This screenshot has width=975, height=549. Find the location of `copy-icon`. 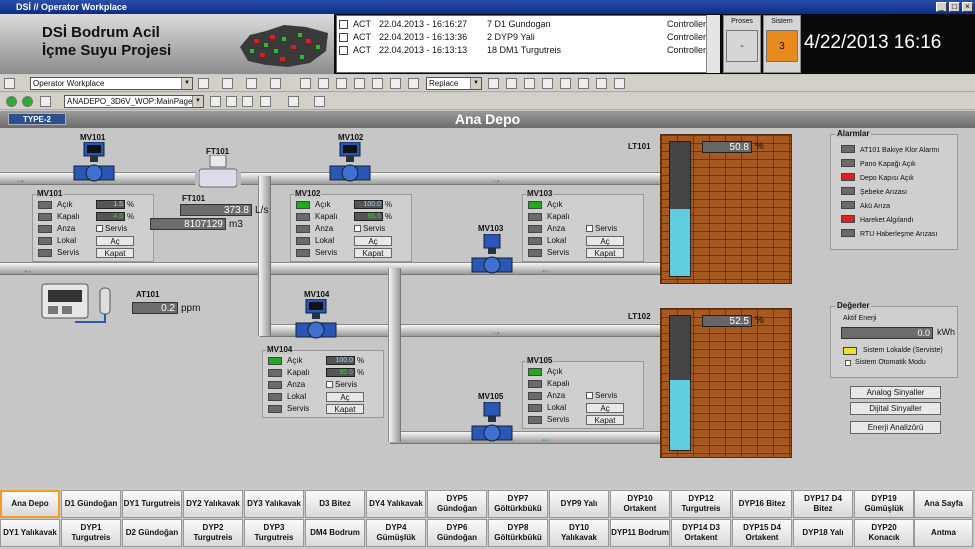

copy-icon is located at coordinates (275, 83).